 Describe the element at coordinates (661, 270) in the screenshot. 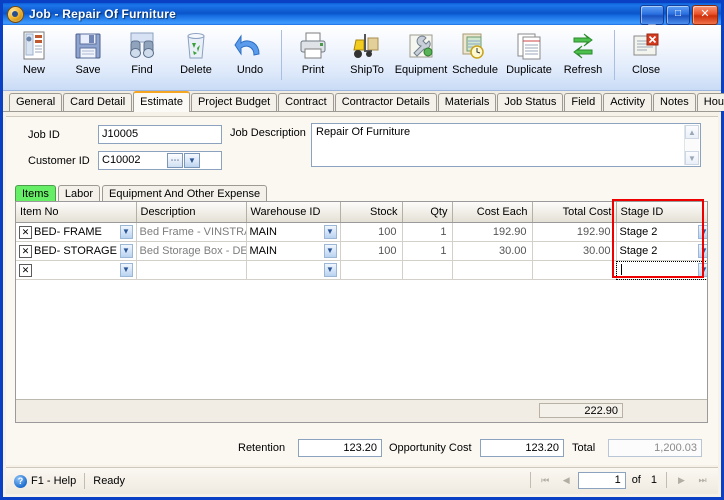

I see `cell-stage-id-active: ▼` at that location.